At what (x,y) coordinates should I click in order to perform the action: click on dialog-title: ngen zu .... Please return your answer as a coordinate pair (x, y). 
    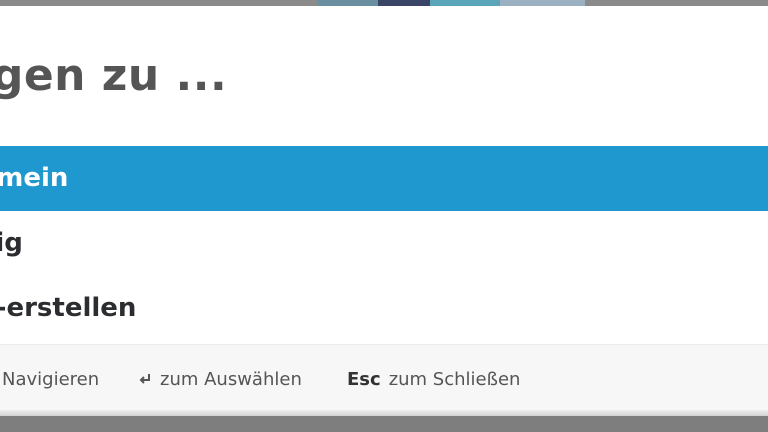
    Looking at the image, I should click on (114, 75).